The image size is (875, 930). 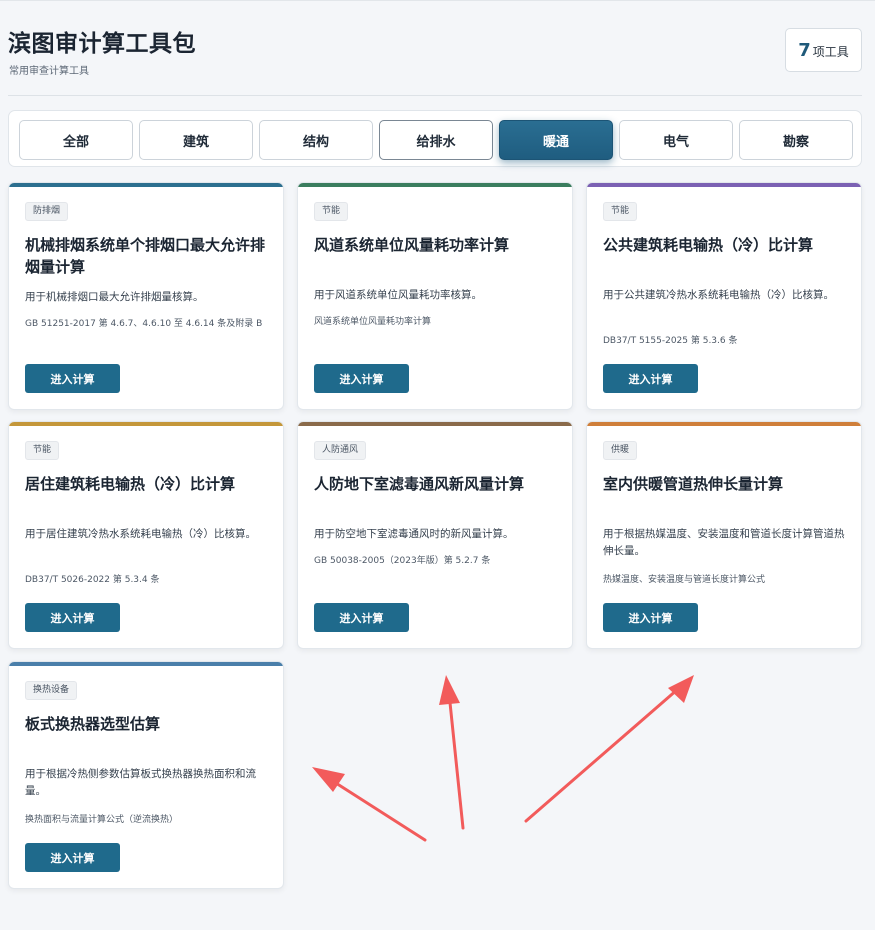 What do you see at coordinates (47, 211) in the screenshot?
I see `card-tag: 防排烟` at bounding box center [47, 211].